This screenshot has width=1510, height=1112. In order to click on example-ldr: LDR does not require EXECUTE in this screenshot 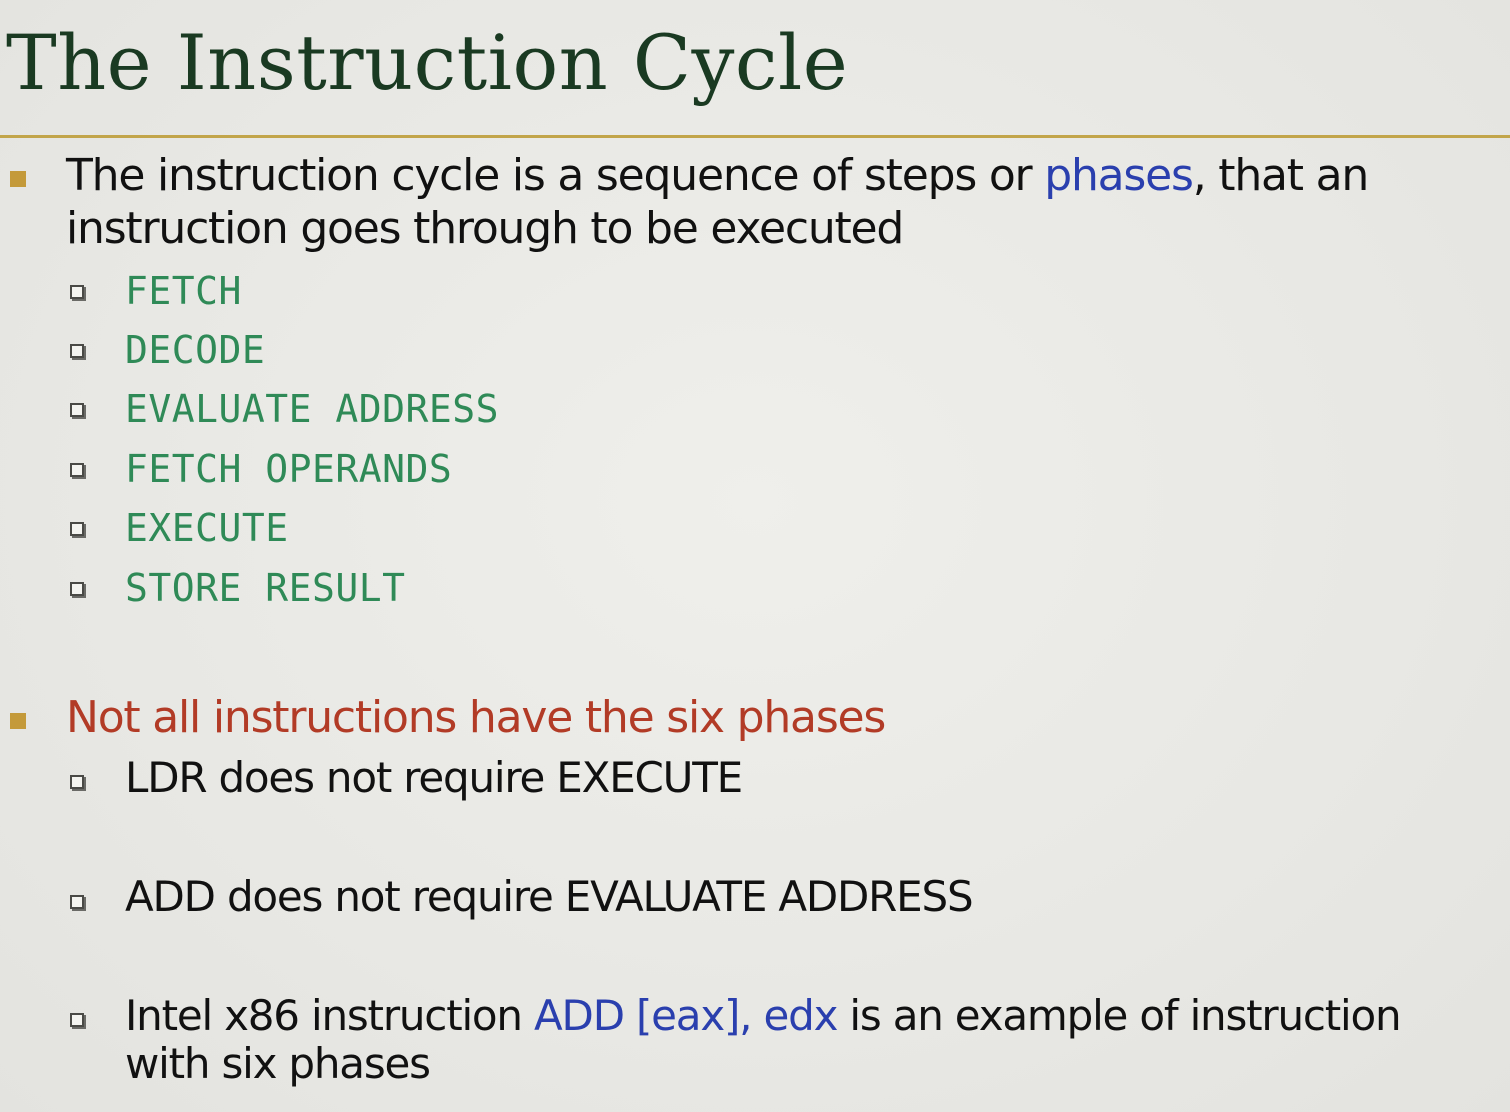, I will do `click(434, 777)`.